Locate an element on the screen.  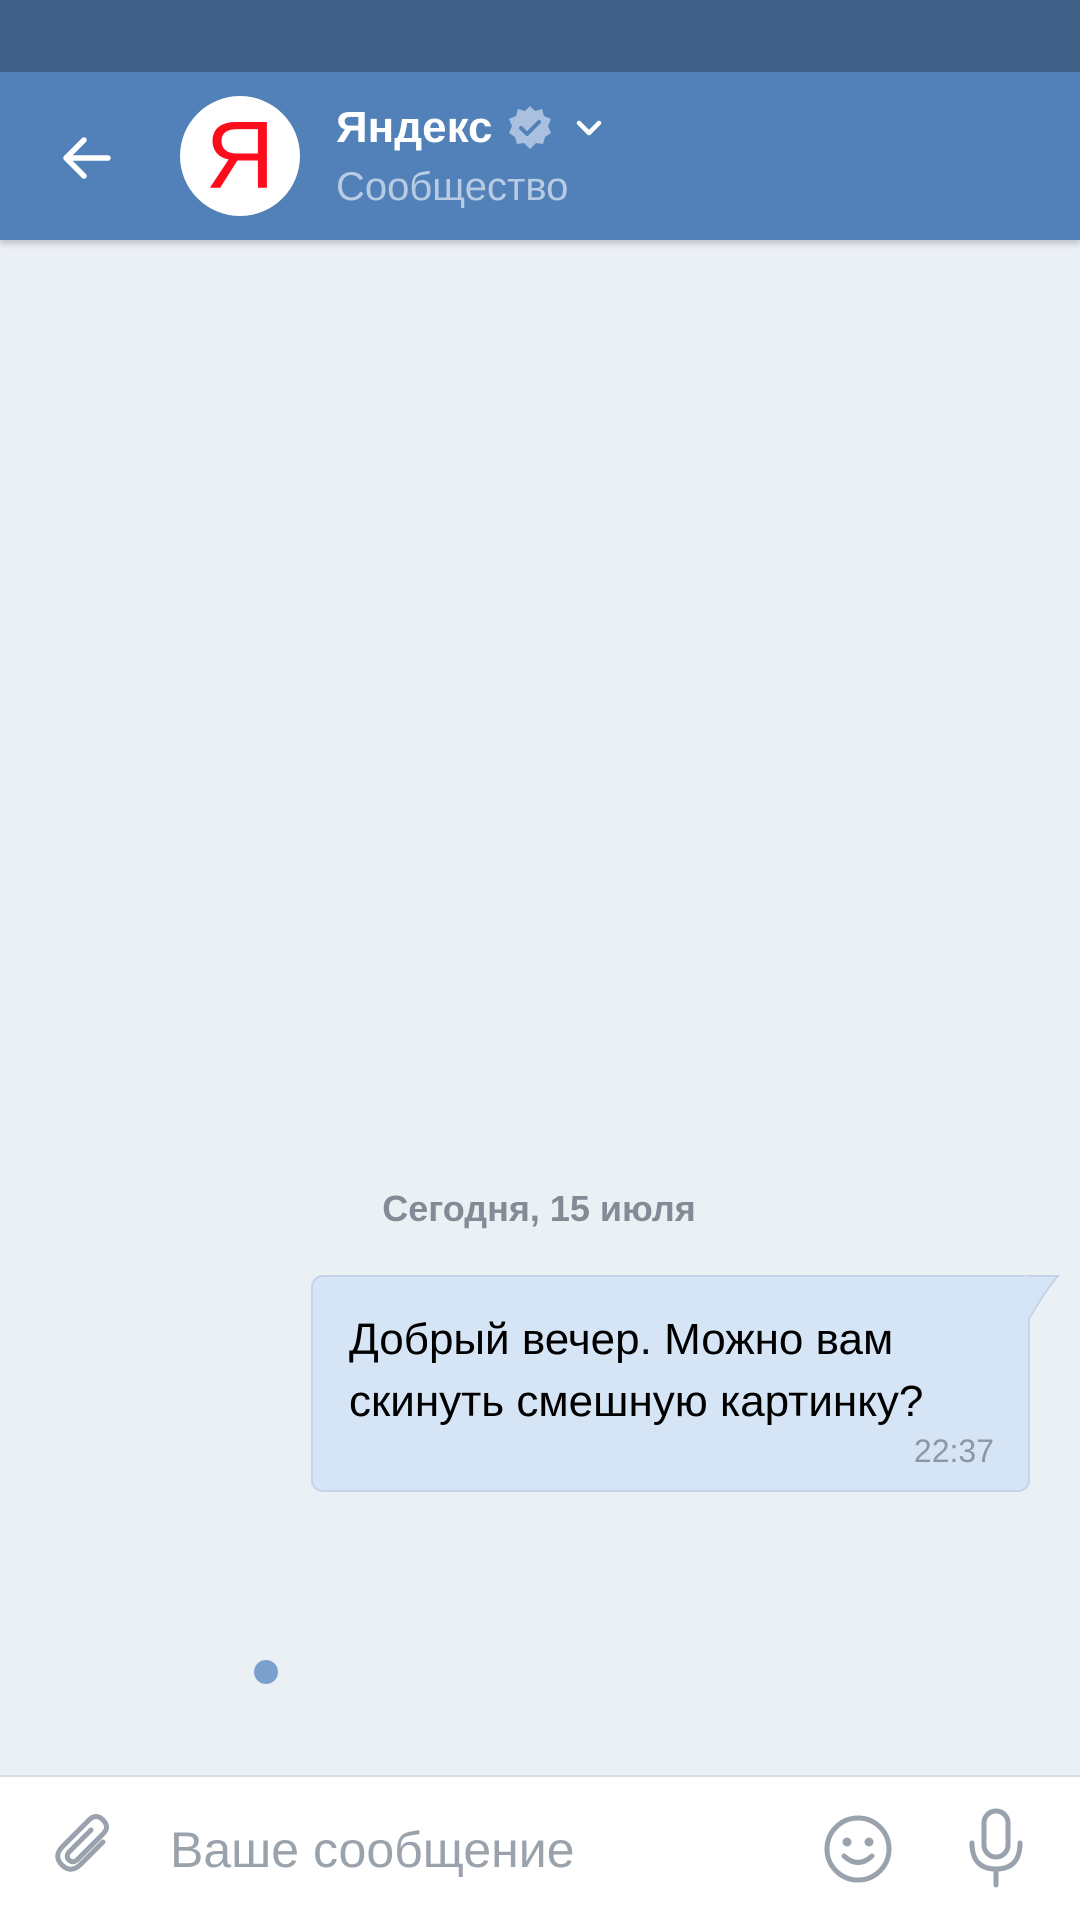
bubble-tail is located at coordinates (1042, 1296).